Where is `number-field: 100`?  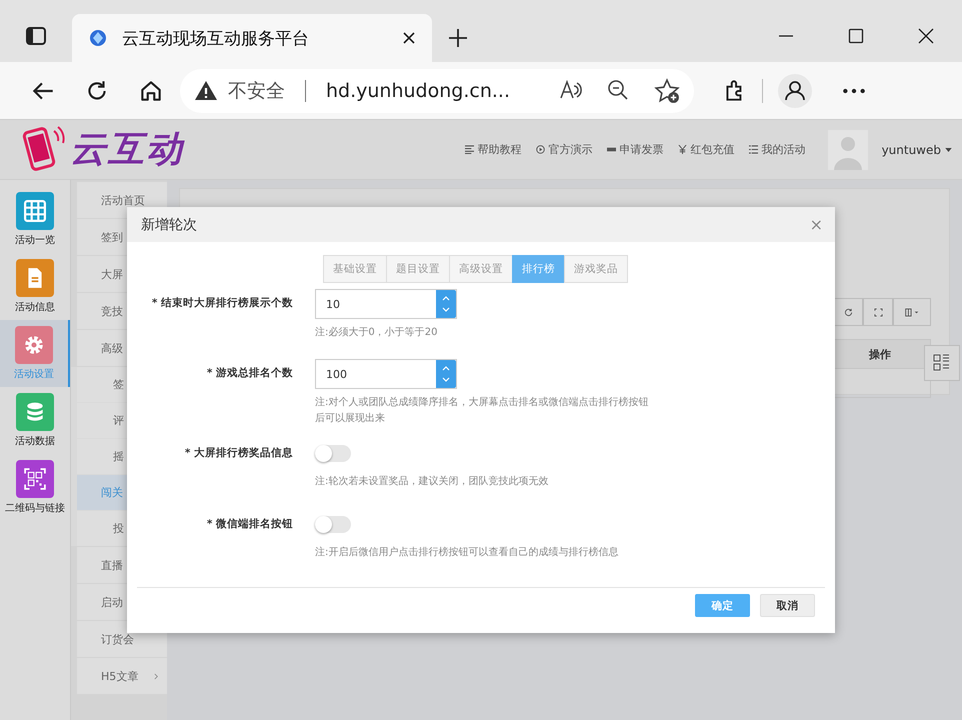
number-field: 100 is located at coordinates (386, 374).